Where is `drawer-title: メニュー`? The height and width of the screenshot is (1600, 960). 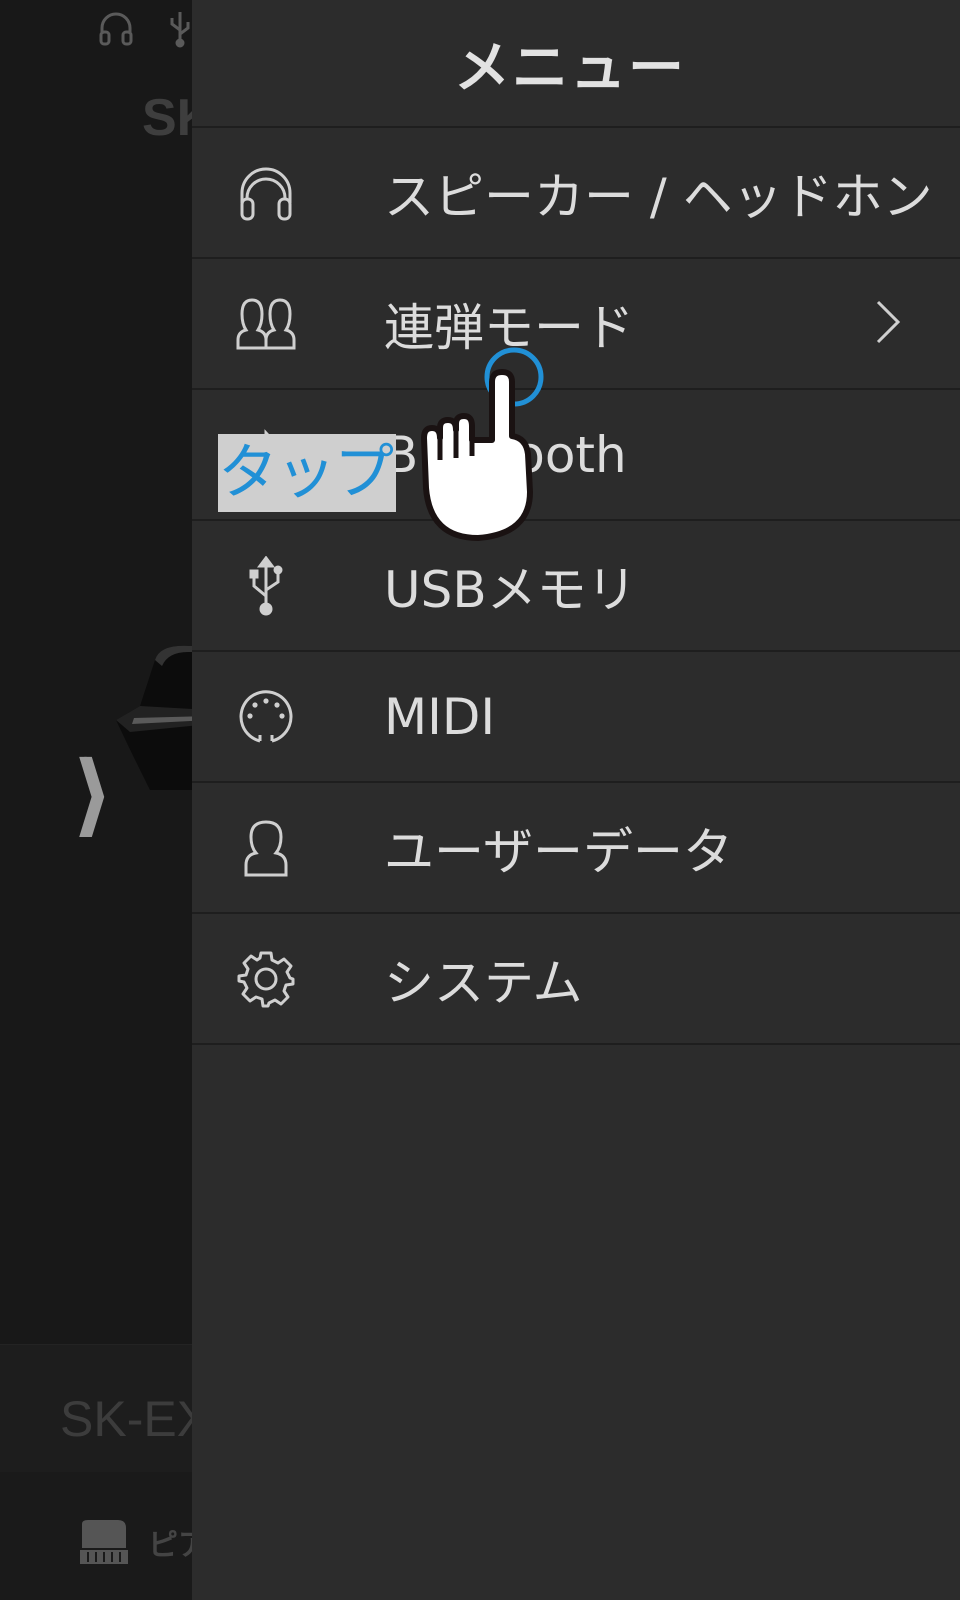
drawer-title: メニュー is located at coordinates (570, 68).